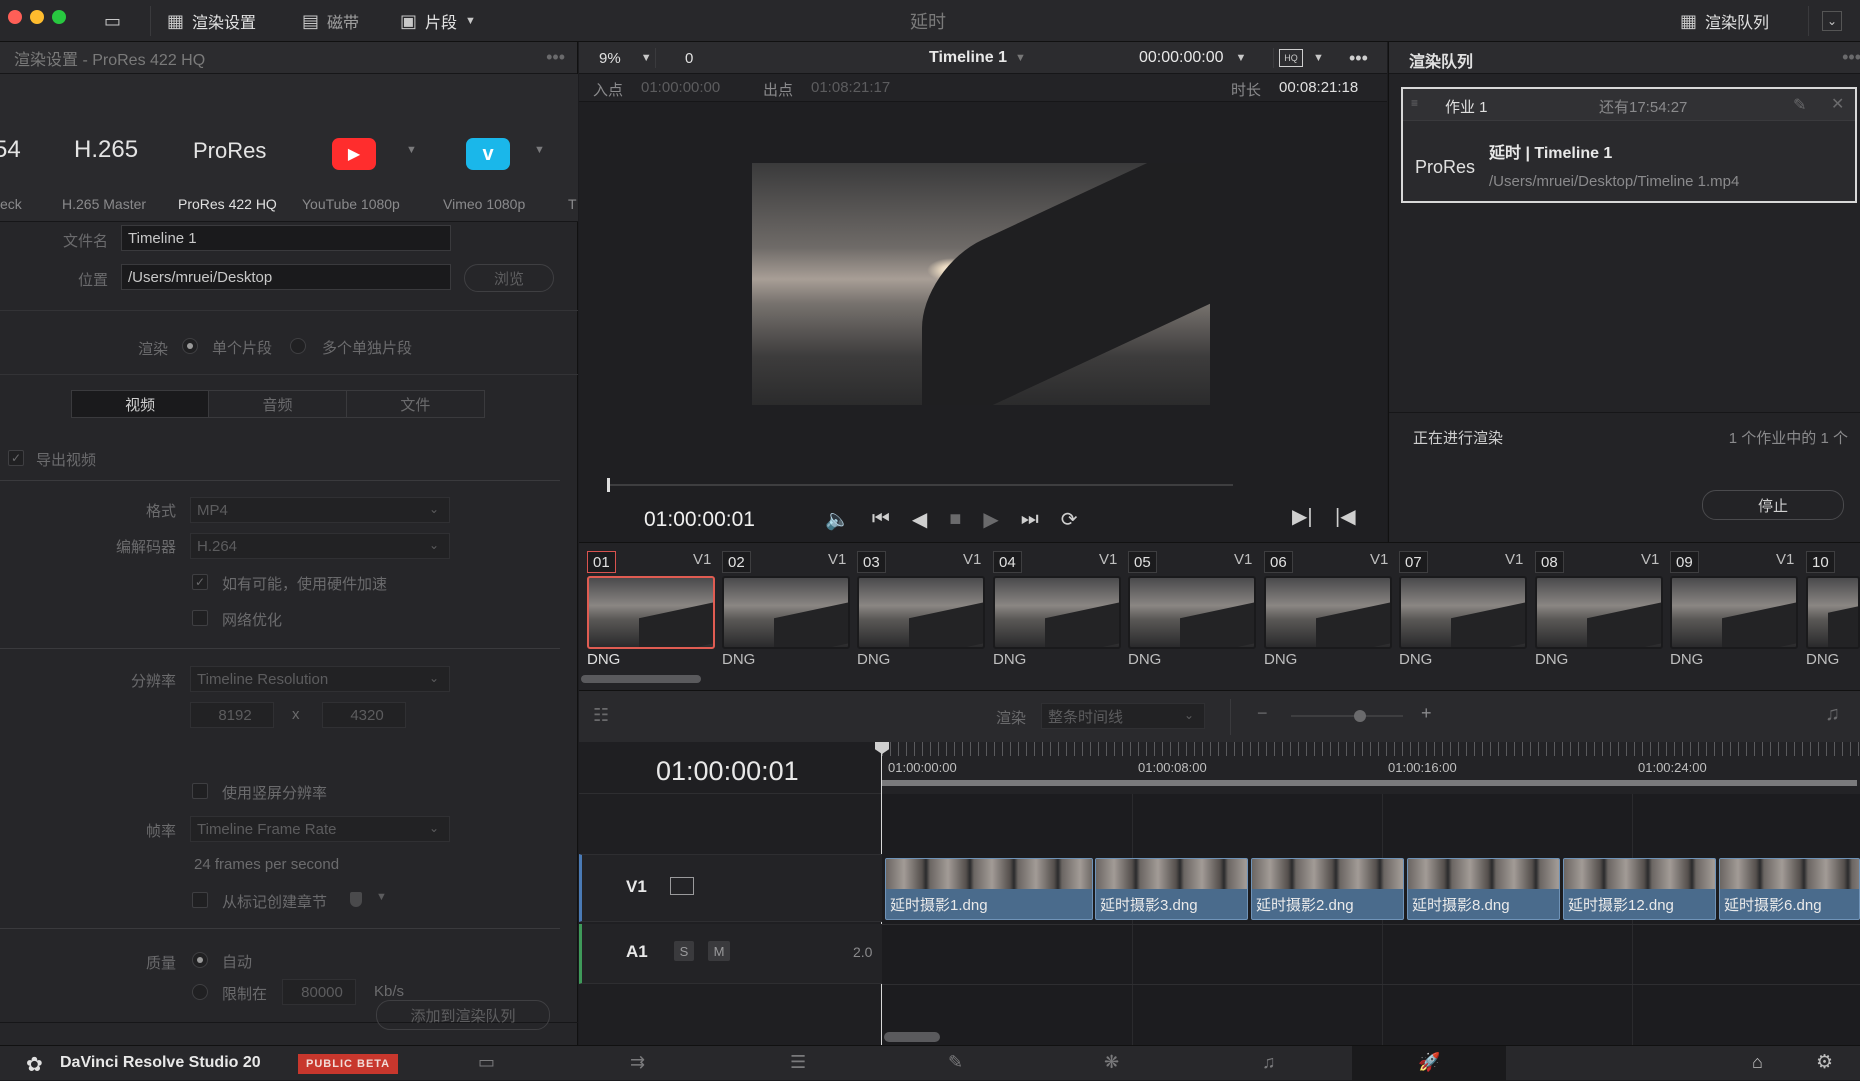  What do you see at coordinates (319, 992) in the screenshot?
I see `bitrate-input: 80000` at bounding box center [319, 992].